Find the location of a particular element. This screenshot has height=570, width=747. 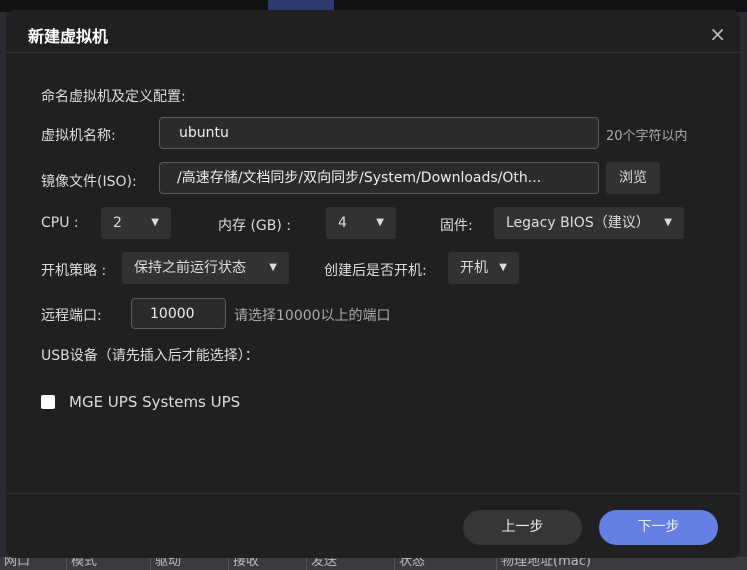

memory-value: 4 is located at coordinates (342, 223).